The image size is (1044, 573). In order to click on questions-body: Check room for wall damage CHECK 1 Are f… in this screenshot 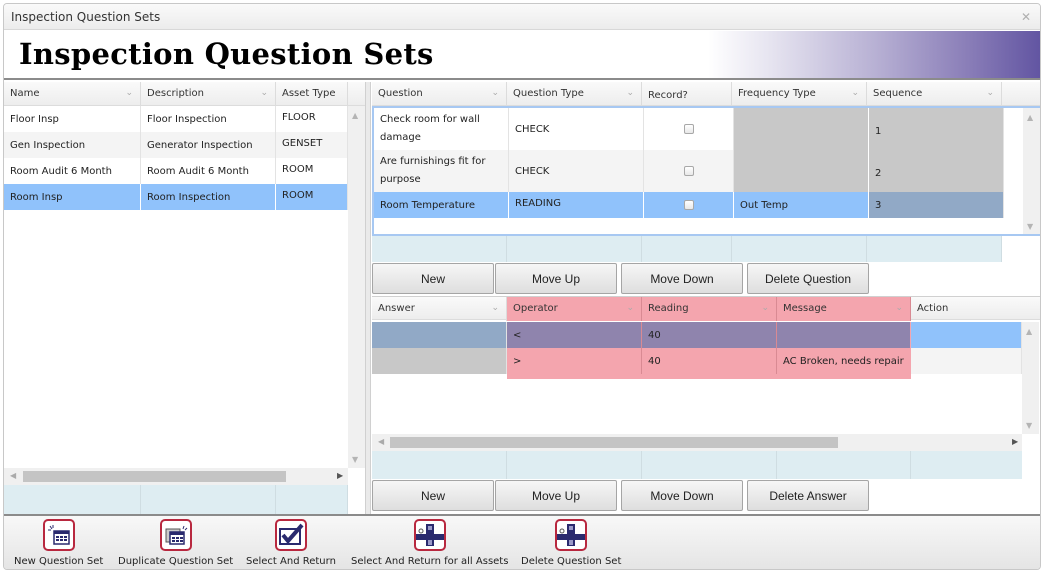, I will do `click(706, 171)`.